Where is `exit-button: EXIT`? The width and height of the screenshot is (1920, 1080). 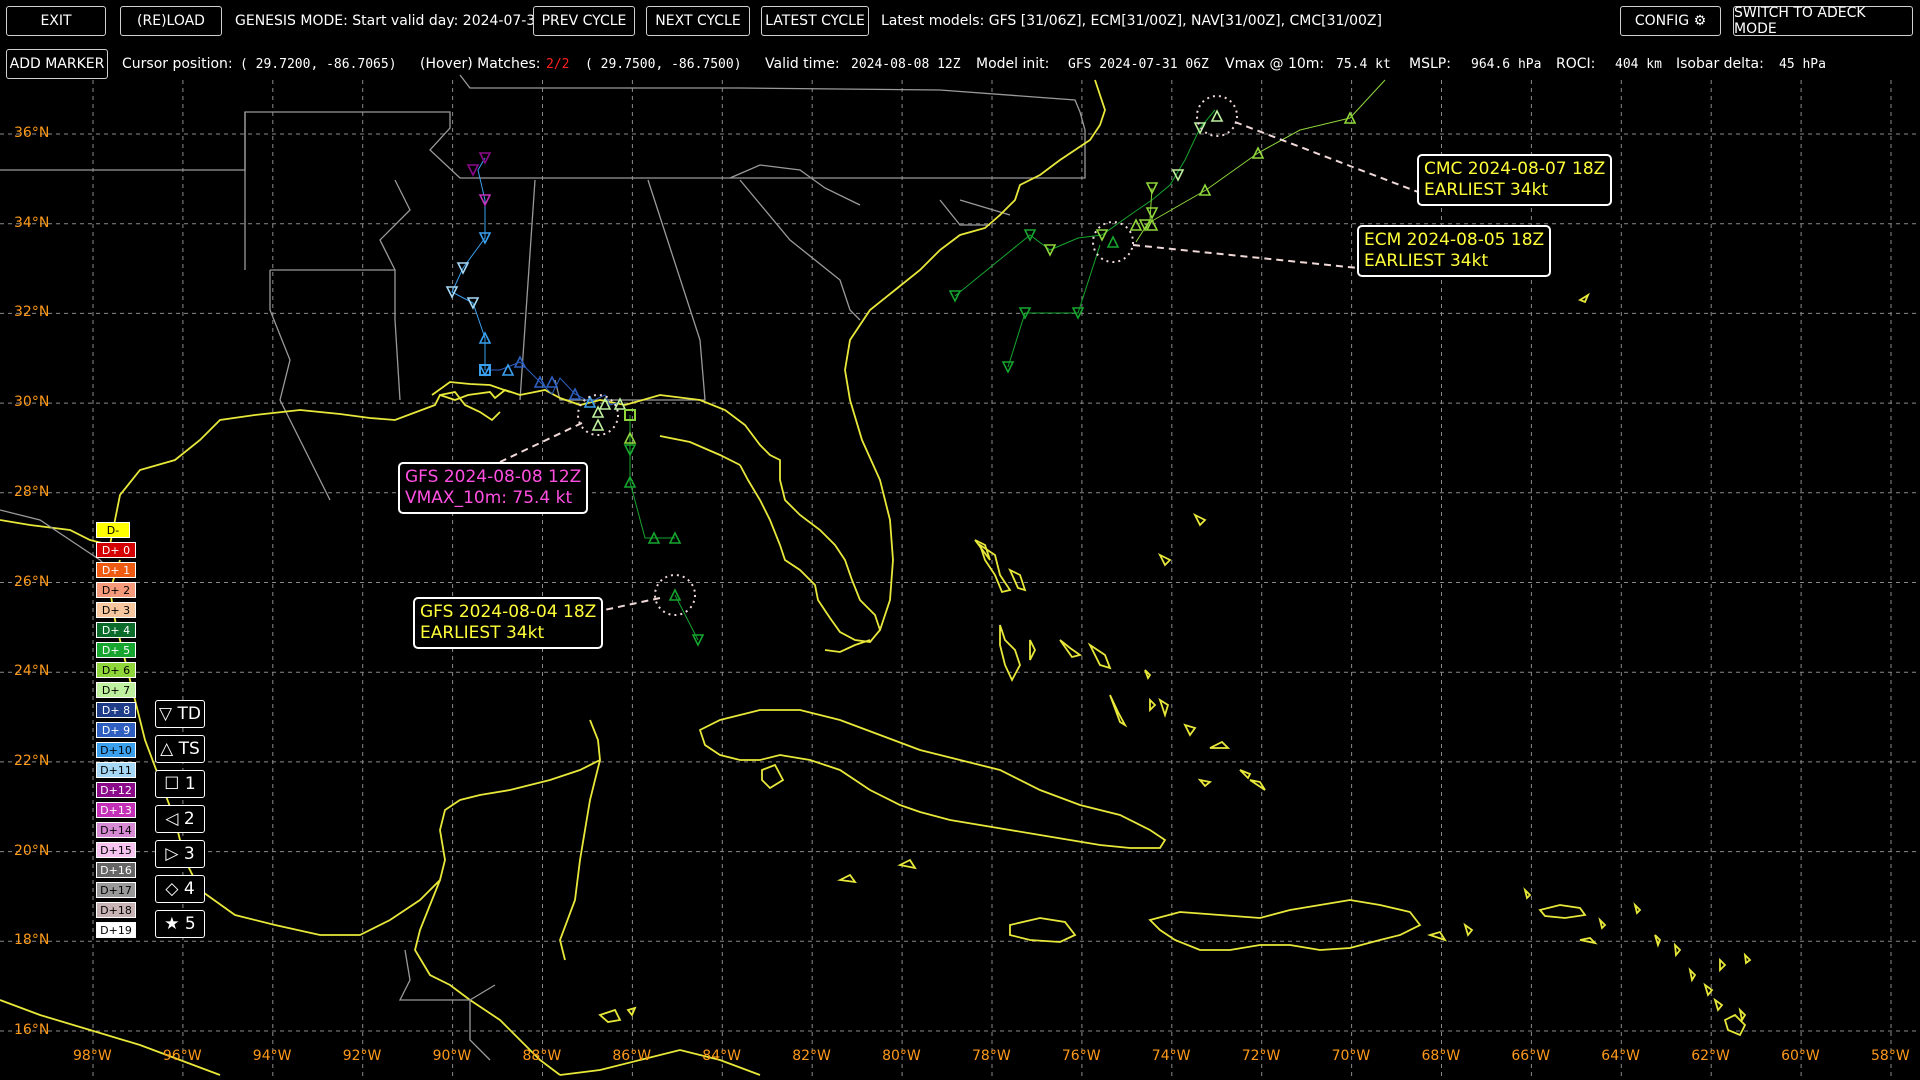 exit-button: EXIT is located at coordinates (56, 21).